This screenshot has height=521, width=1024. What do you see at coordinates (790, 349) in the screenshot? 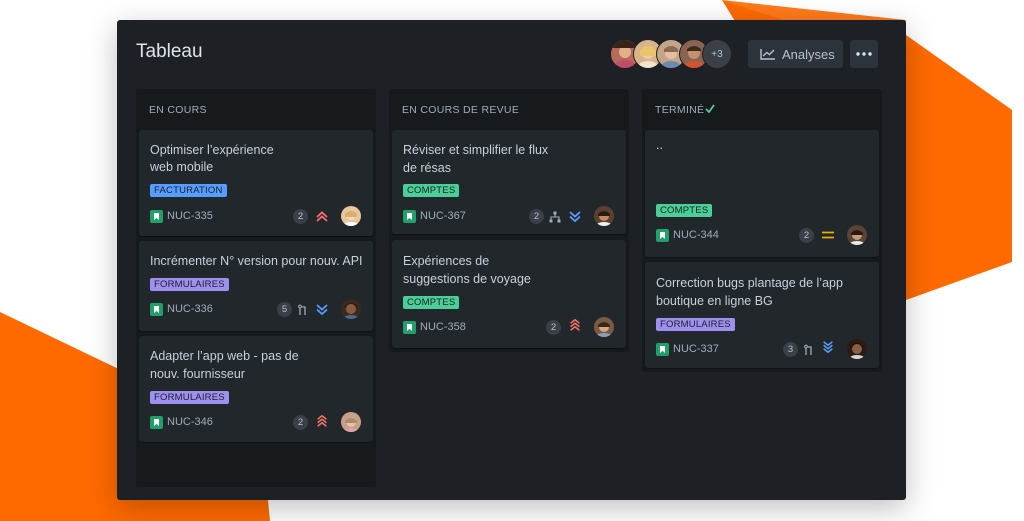
I see `estimate-badge: 3` at bounding box center [790, 349].